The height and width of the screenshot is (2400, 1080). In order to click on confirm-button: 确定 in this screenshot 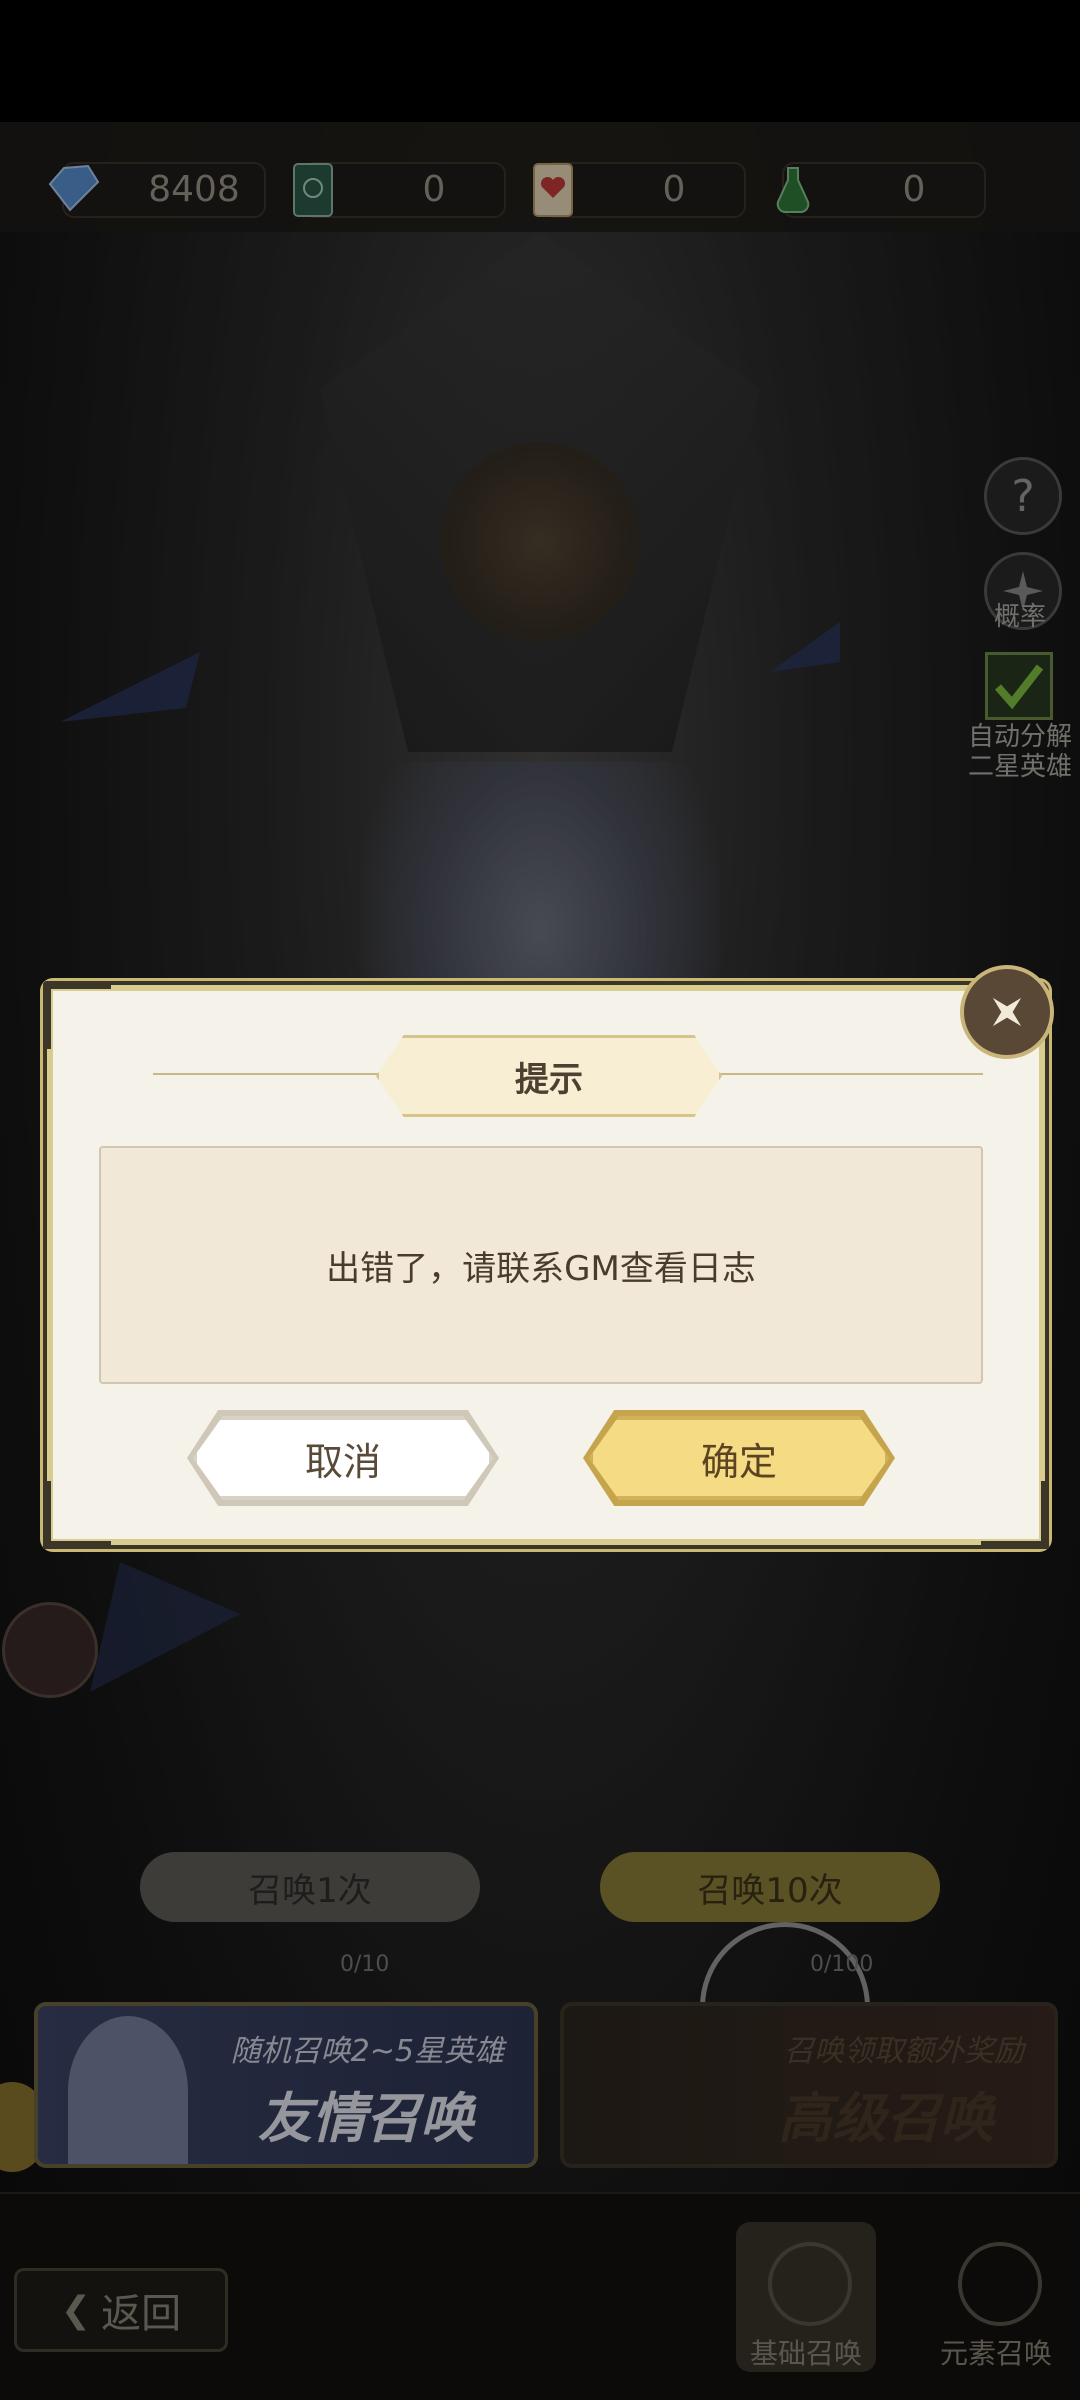, I will do `click(739, 1458)`.